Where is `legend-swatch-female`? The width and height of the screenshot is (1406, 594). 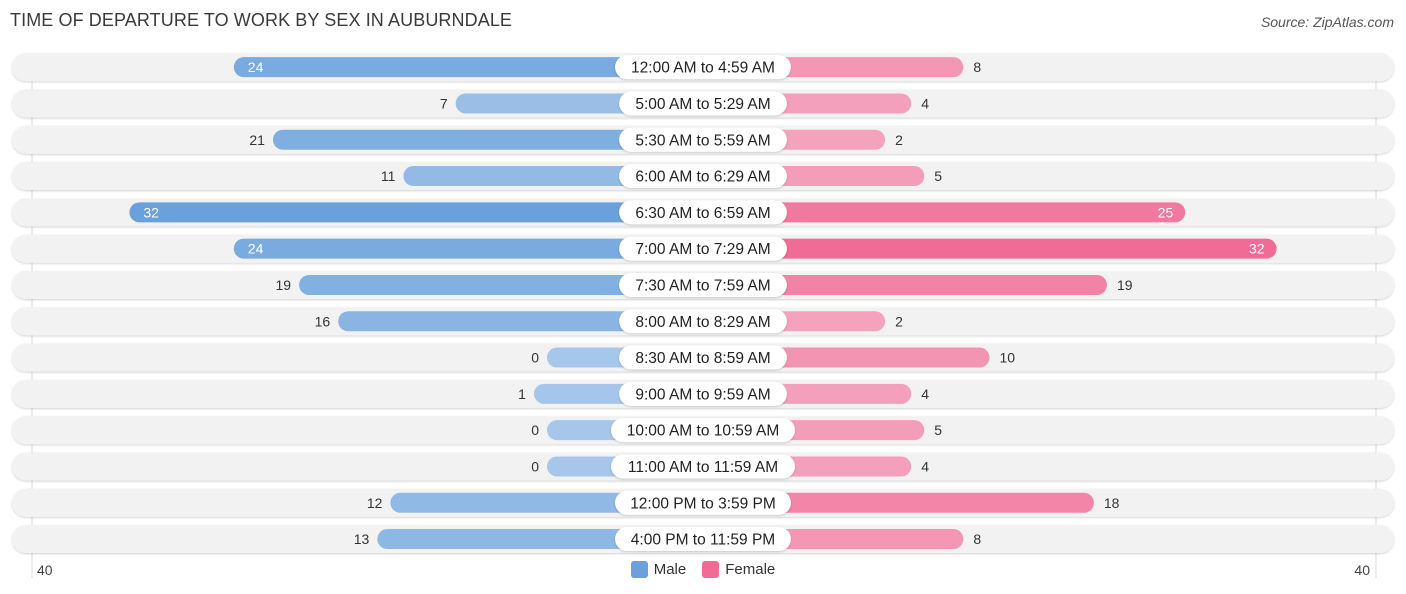 legend-swatch-female is located at coordinates (711, 569).